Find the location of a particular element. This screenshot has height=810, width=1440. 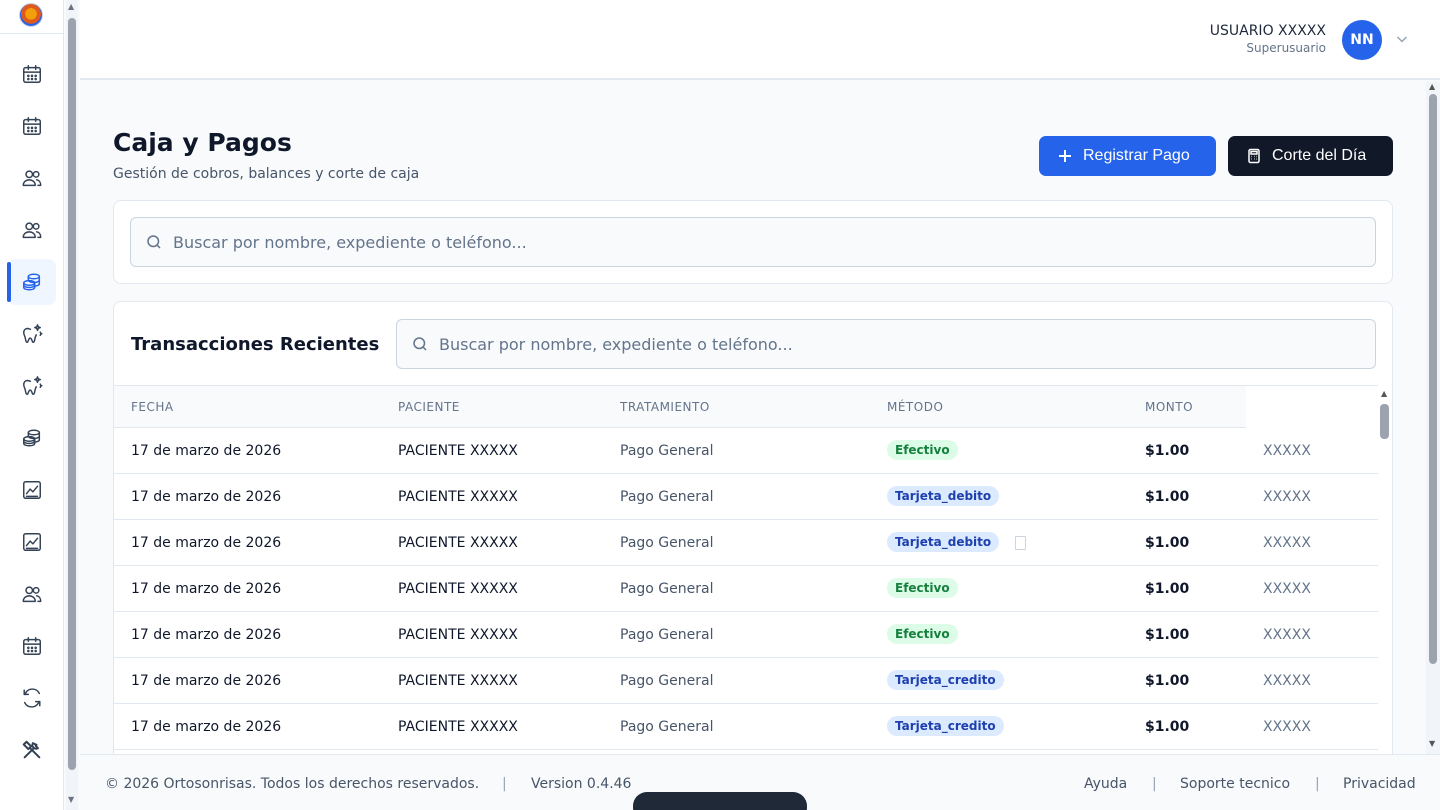

daily-cut-label: Corte del Día is located at coordinates (1319, 155).